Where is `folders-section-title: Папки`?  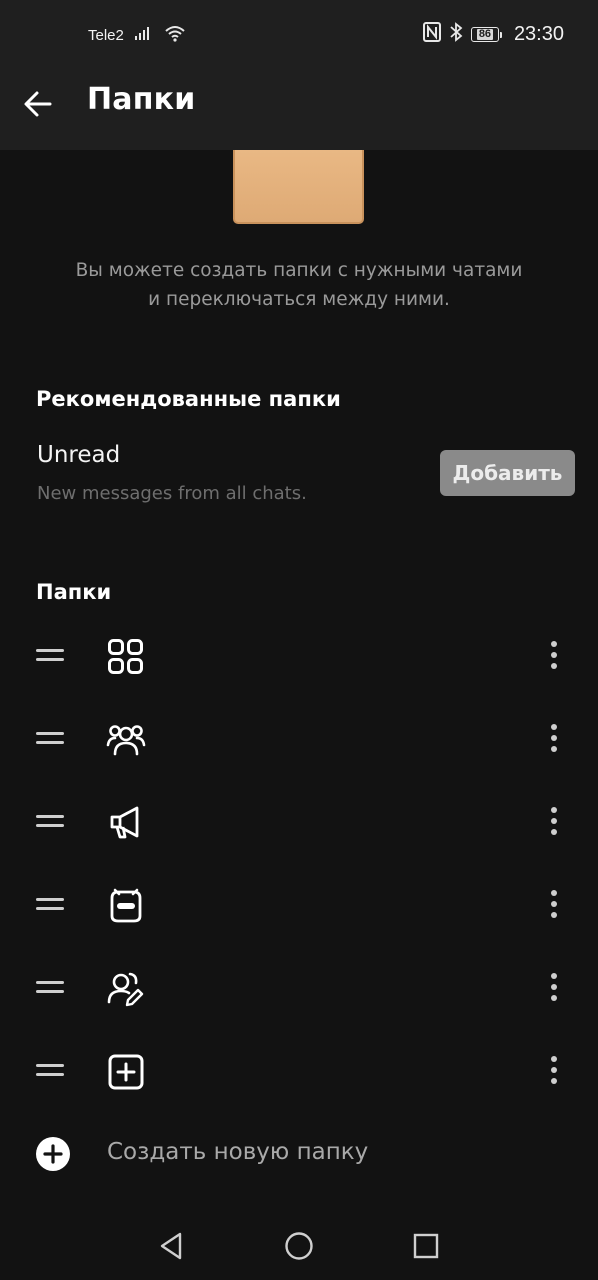 folders-section-title: Папки is located at coordinates (74, 592).